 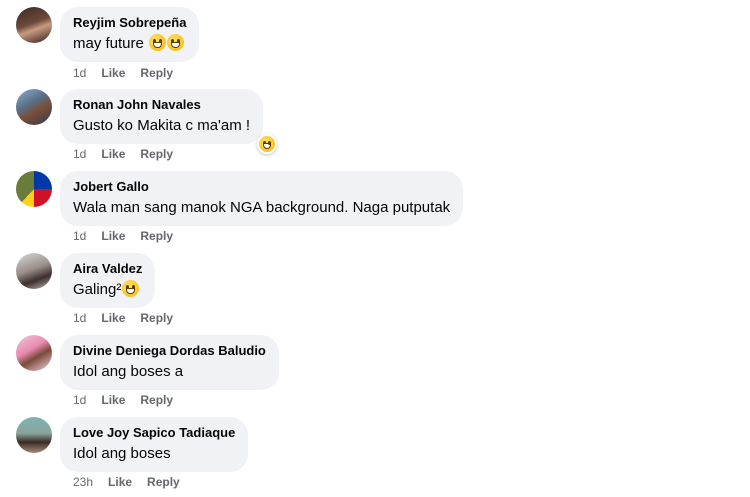 What do you see at coordinates (107, 268) in the screenshot?
I see `comment-author: Aira Valdez` at bounding box center [107, 268].